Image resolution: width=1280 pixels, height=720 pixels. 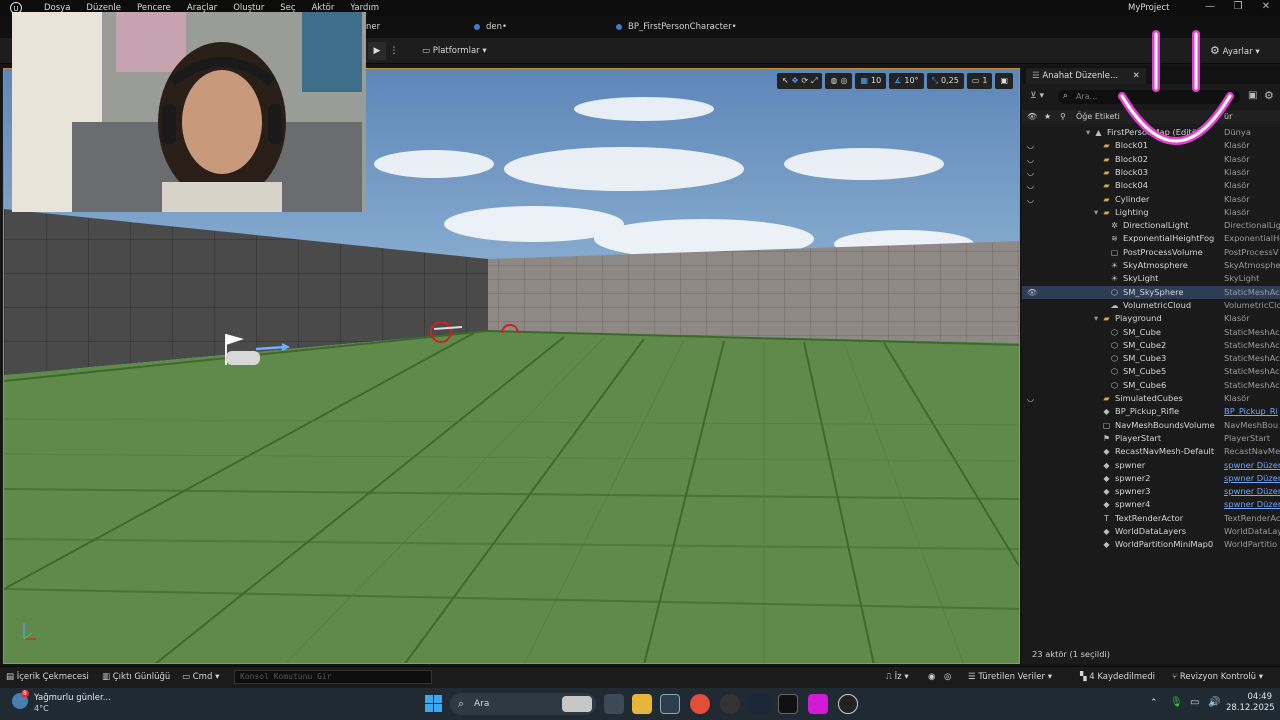 I want to click on tab-den: den•, so click(x=490, y=27).